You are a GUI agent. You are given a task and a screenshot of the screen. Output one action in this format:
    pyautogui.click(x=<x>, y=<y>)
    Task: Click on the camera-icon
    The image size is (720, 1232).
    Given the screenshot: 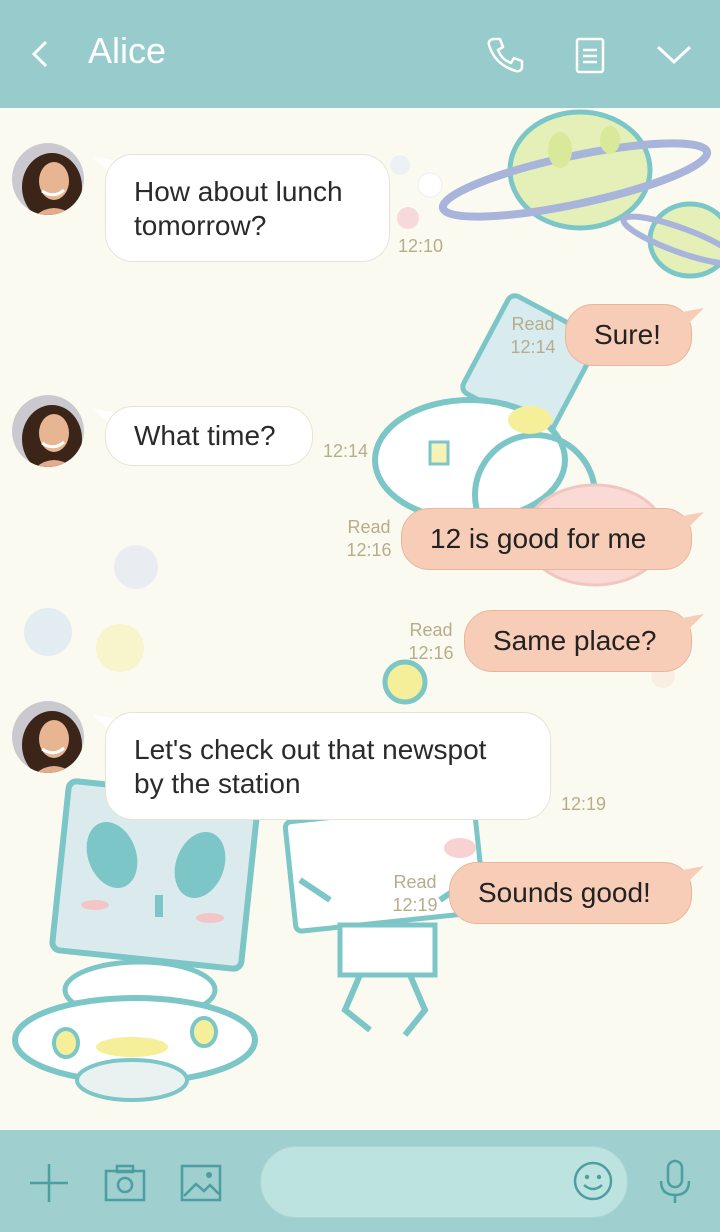 What is the action you would take?
    pyautogui.click(x=125, y=1183)
    